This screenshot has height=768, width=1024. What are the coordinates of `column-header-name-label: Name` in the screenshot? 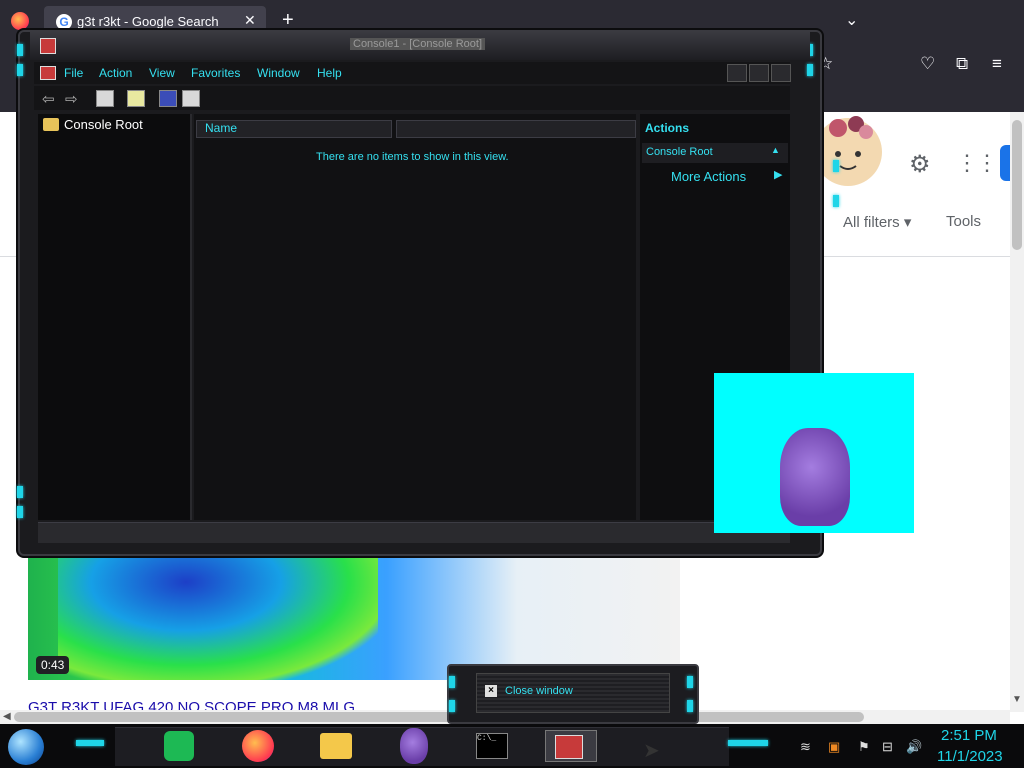 It's located at (221, 128).